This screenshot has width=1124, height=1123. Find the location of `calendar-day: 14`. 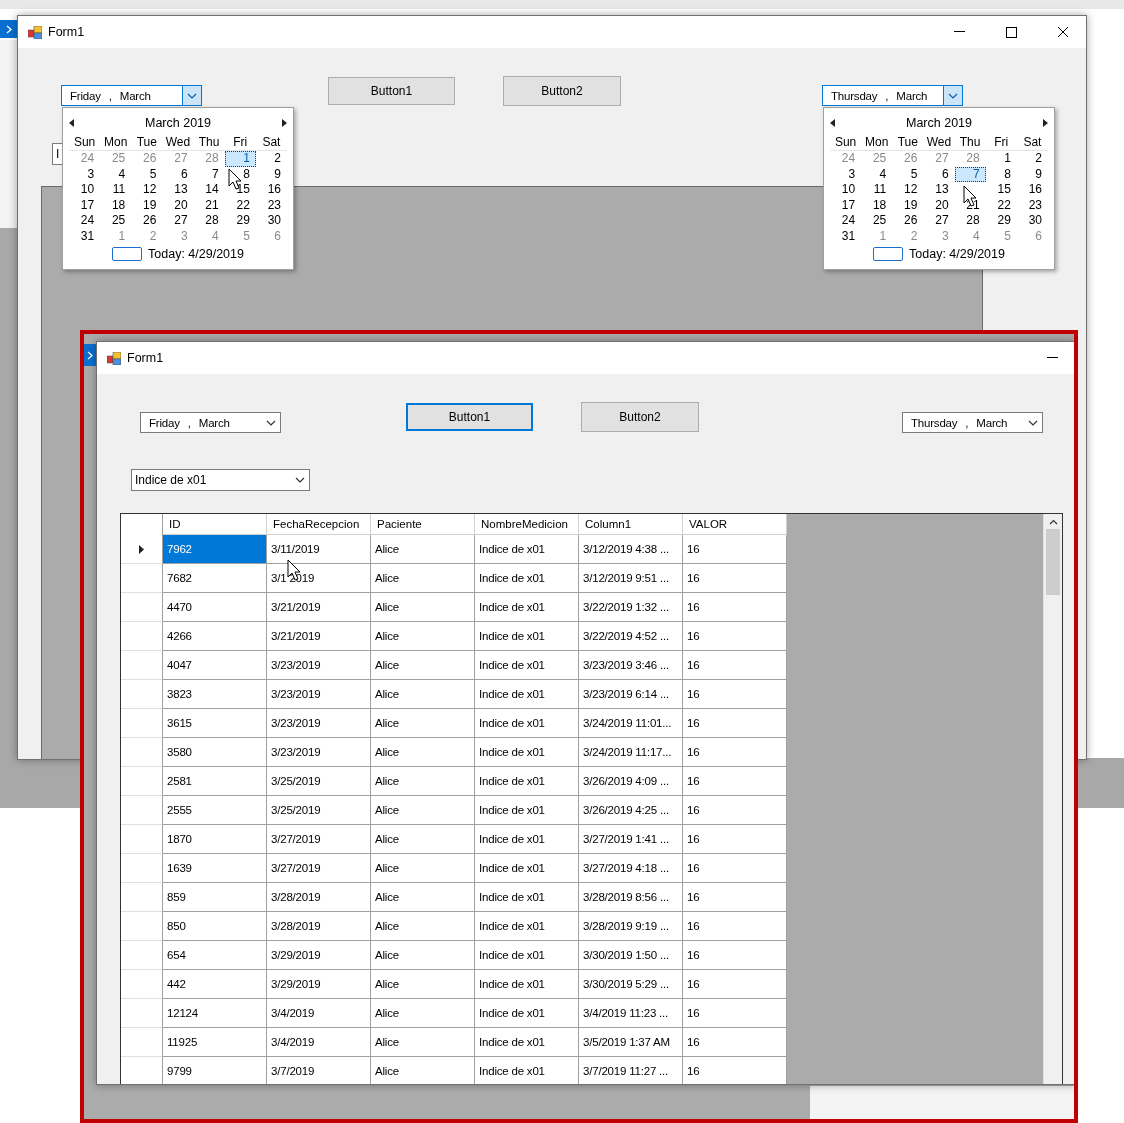

calendar-day: 14 is located at coordinates (209, 190).